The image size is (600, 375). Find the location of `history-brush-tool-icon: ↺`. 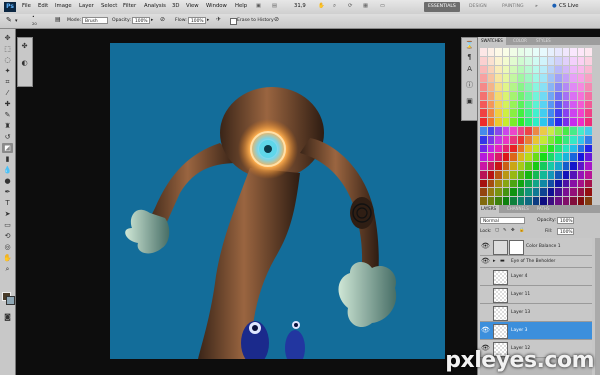

history-brush-tool-icon: ↺ is located at coordinates (7, 137).